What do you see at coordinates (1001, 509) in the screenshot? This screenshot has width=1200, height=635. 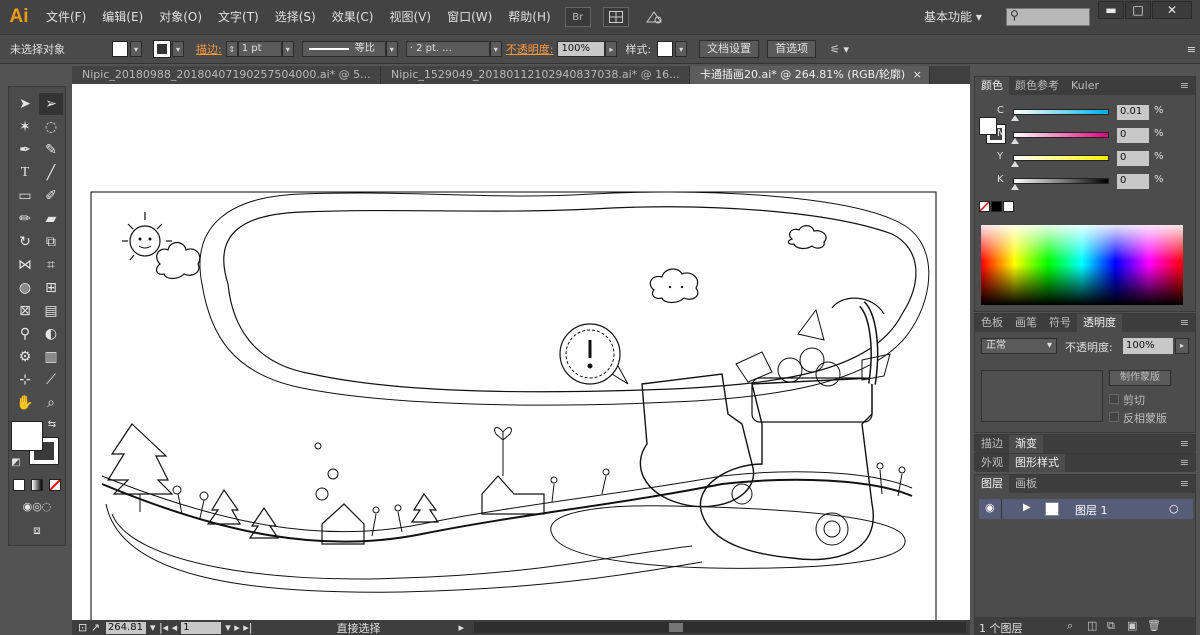 I see `lock-toggle` at bounding box center [1001, 509].